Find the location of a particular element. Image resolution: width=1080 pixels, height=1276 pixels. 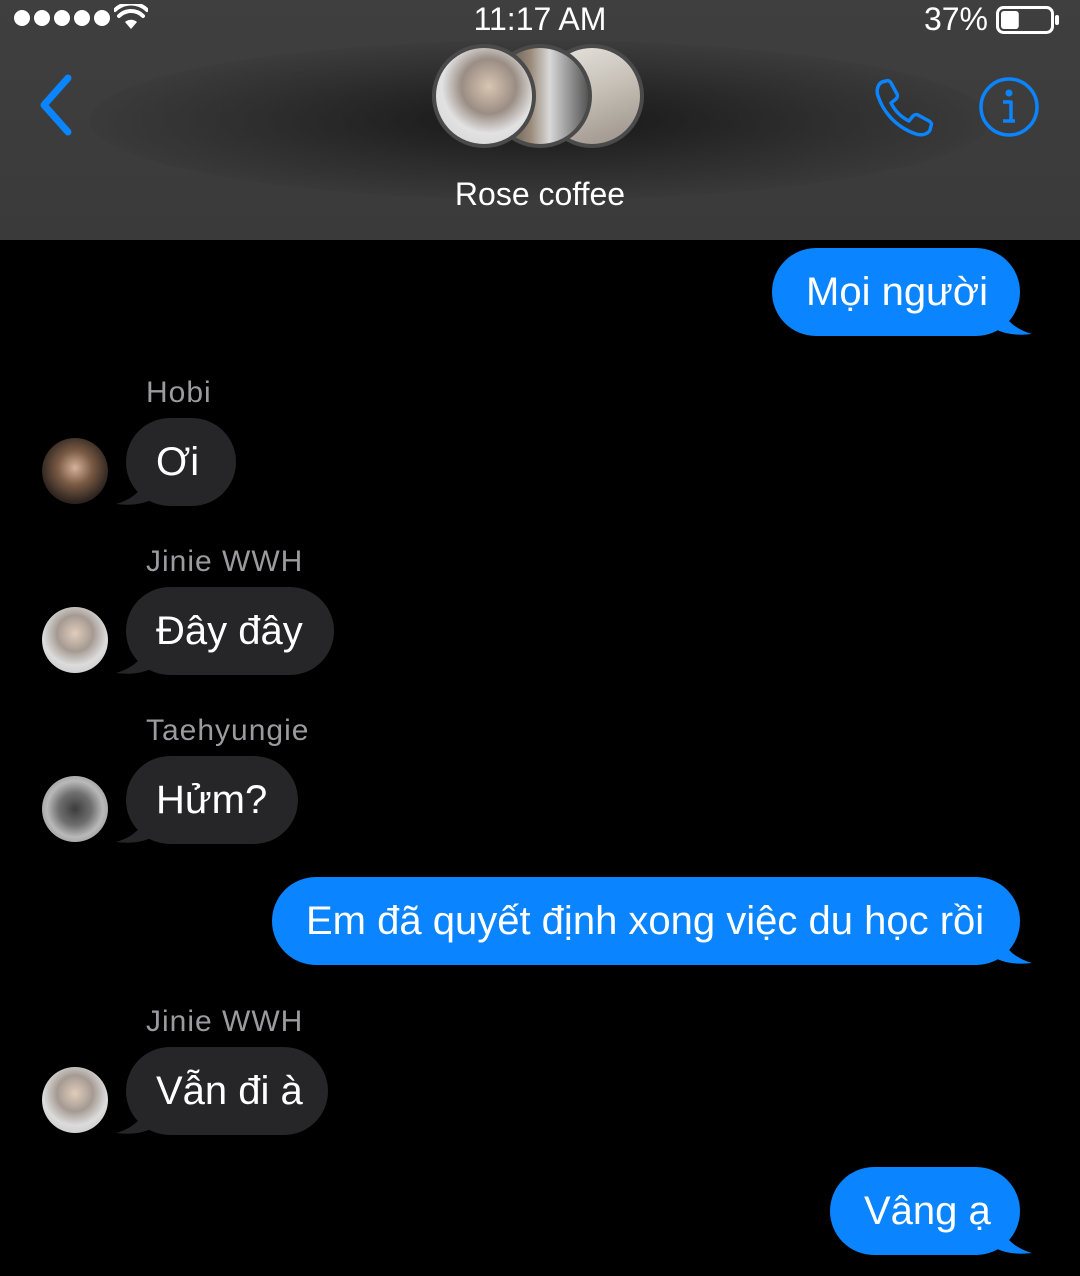

message-bubble-outgoing: Em đã quyết định xong việc du học rồi is located at coordinates (646, 921).